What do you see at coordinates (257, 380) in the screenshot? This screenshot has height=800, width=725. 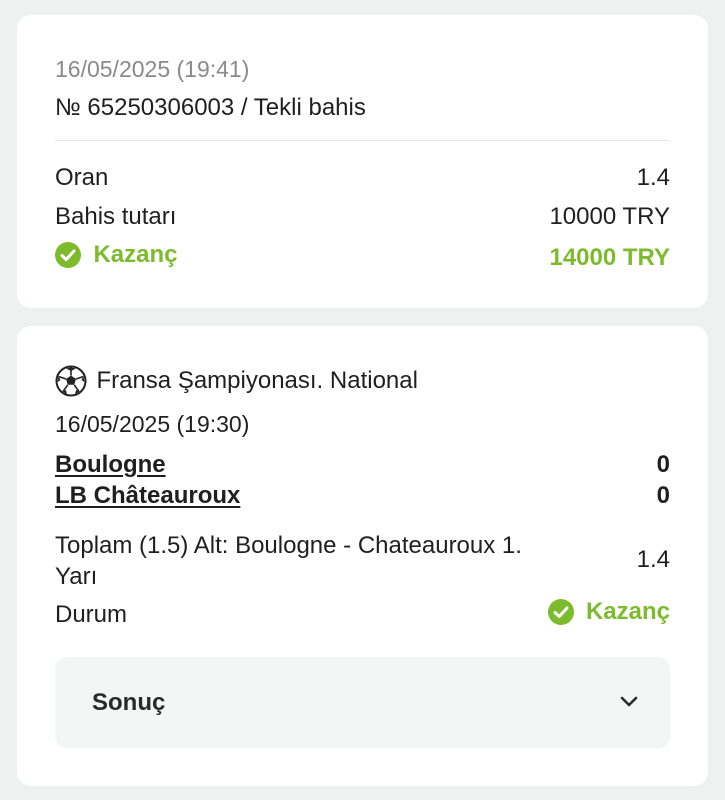 I see `league-name: Fransa Şampiyonası. National` at bounding box center [257, 380].